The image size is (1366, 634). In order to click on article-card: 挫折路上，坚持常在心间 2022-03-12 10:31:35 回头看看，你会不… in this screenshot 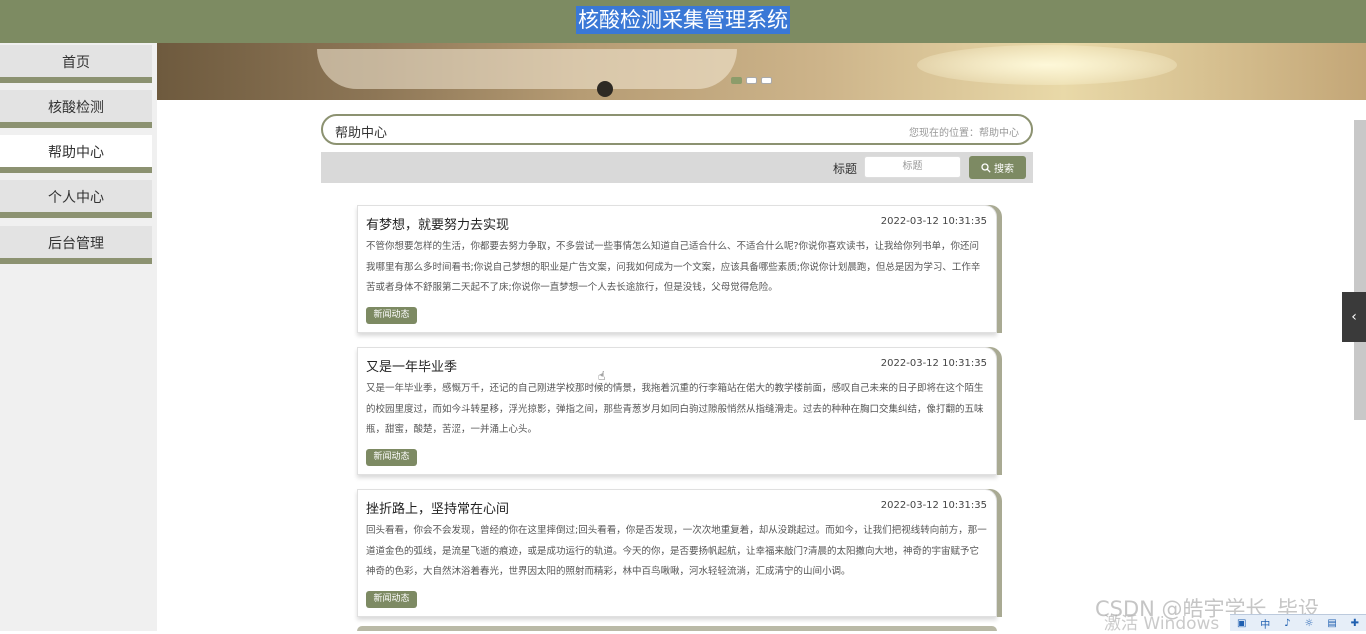, I will do `click(677, 553)`.